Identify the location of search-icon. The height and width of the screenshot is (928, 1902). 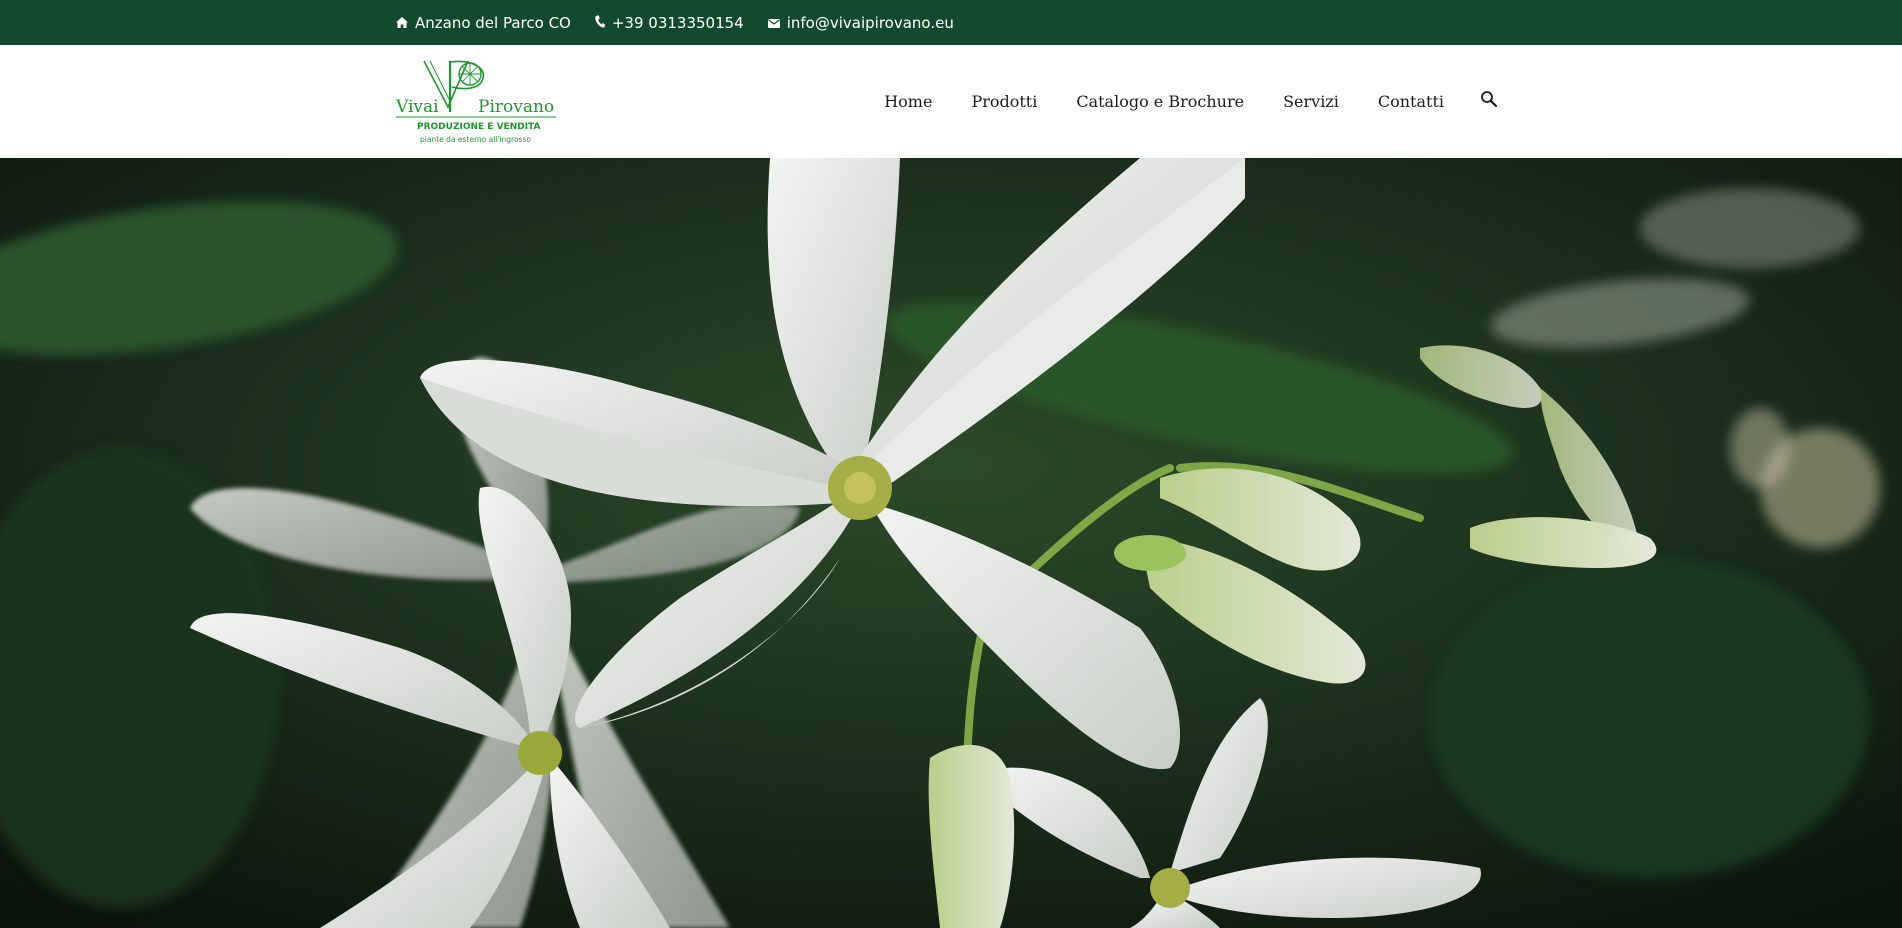
(1489, 99).